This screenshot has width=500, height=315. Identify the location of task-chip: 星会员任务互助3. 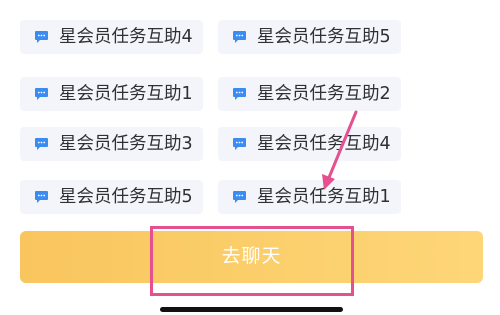
(111, 144).